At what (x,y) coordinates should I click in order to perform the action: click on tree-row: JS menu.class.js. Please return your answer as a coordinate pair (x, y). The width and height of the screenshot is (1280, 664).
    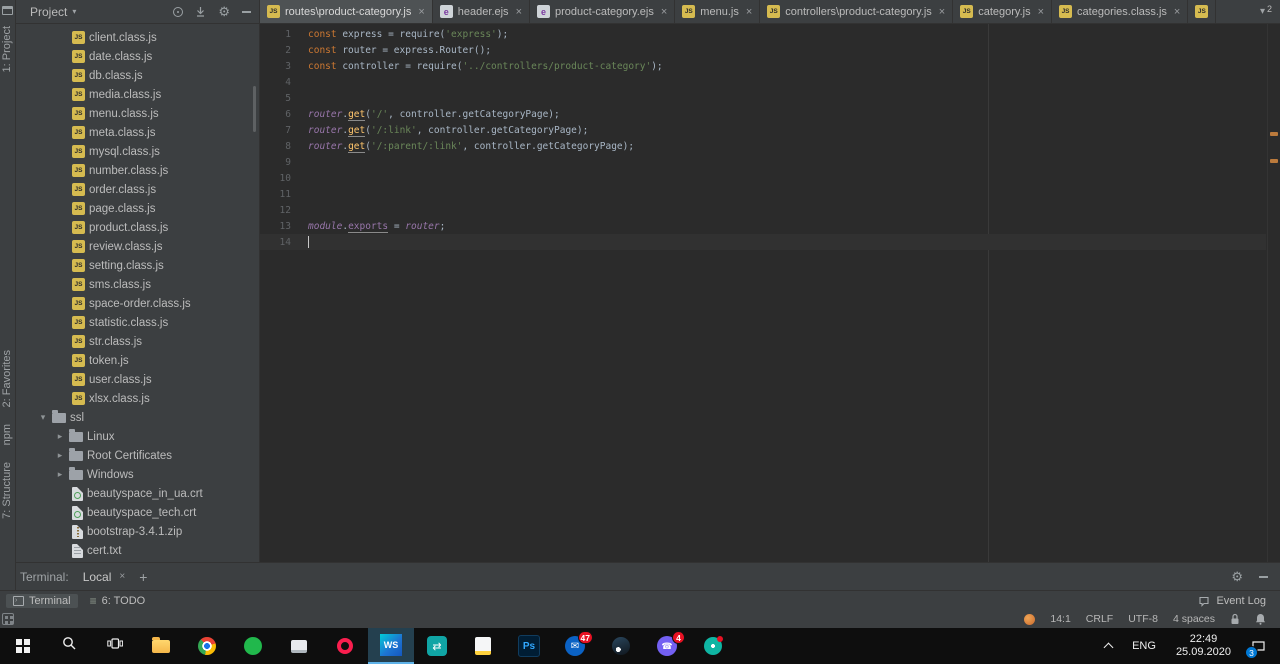
    Looking at the image, I should click on (137, 113).